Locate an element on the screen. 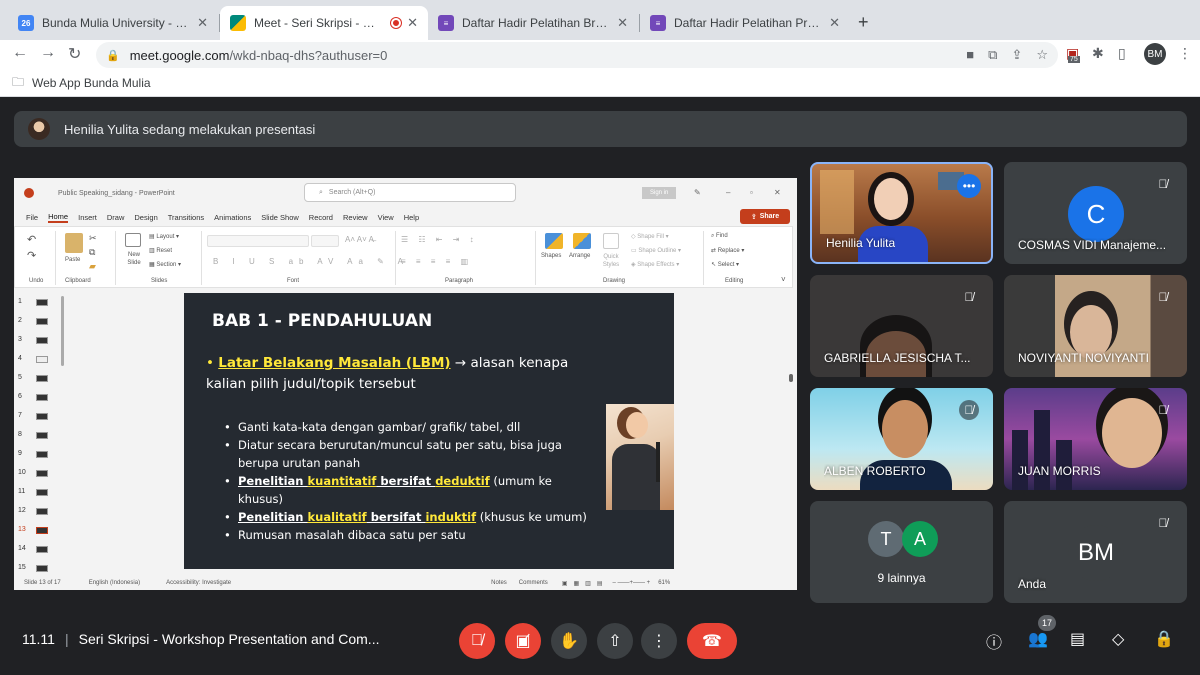 The image size is (1200, 675). ppt-share: ⇪ Share is located at coordinates (765, 216).